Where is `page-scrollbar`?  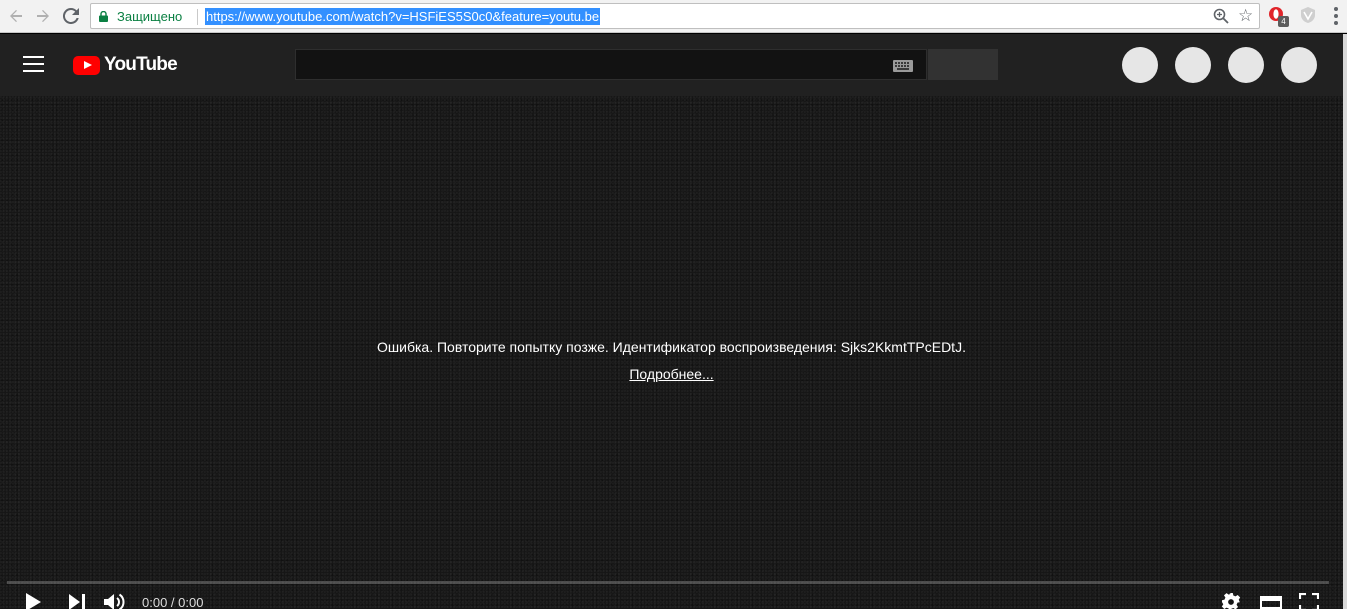
page-scrollbar is located at coordinates (1345, 321).